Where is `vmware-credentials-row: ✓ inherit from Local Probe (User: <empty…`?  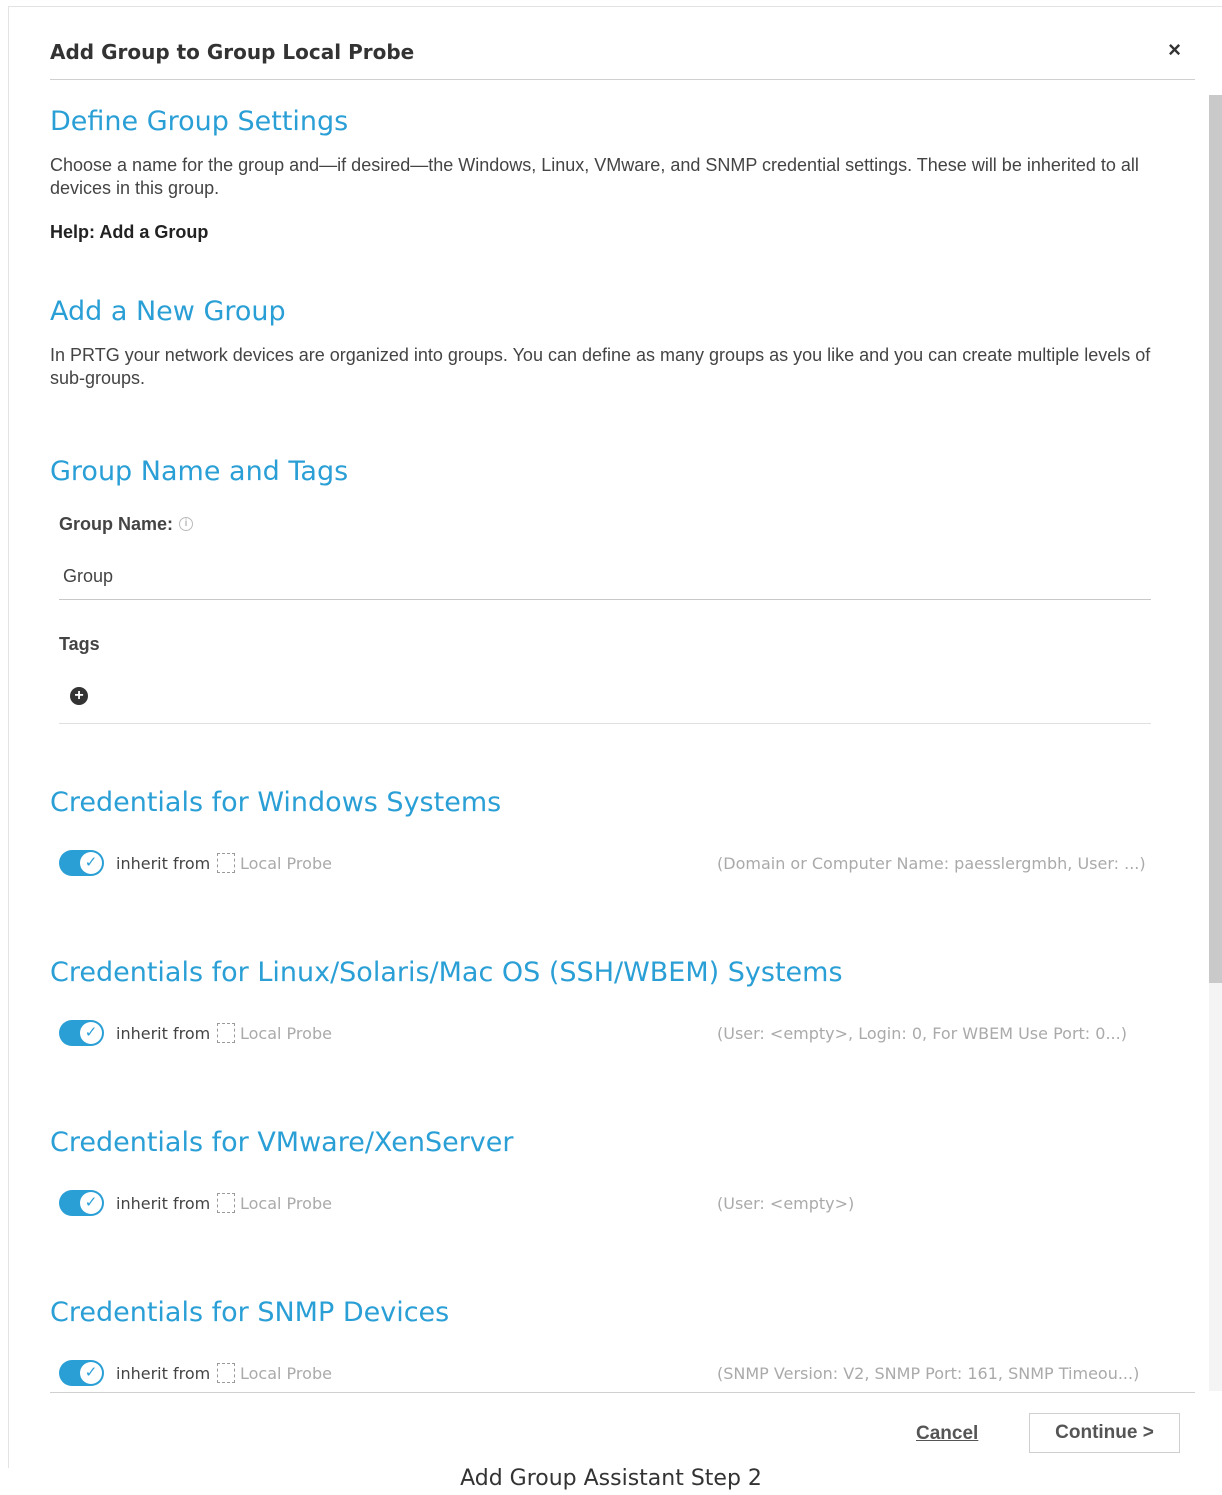
vmware-credentials-row: ✓ inherit from Local Probe (User: <empty… is located at coordinates (609, 1204).